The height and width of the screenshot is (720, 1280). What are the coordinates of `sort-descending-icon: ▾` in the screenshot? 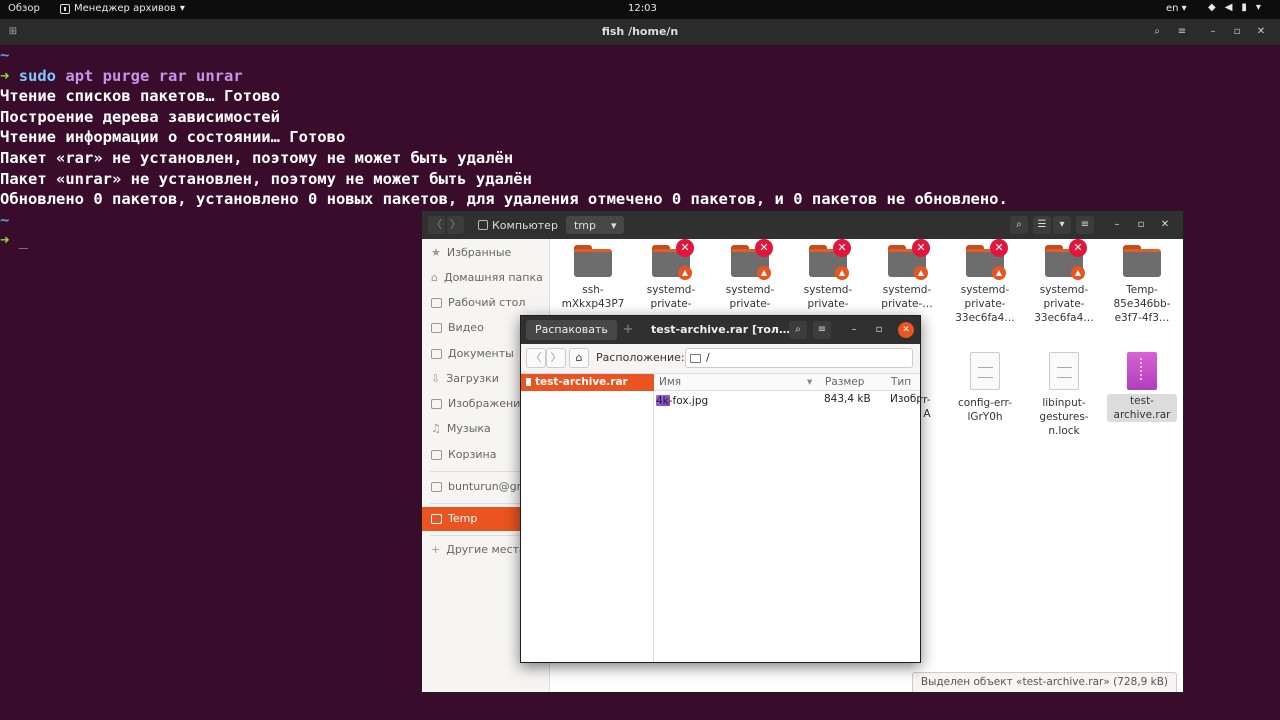 It's located at (810, 382).